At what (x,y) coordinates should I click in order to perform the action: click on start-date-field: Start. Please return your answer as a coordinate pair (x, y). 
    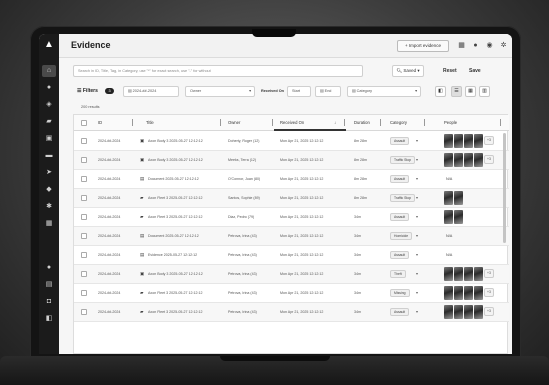
    Looking at the image, I should click on (299, 91).